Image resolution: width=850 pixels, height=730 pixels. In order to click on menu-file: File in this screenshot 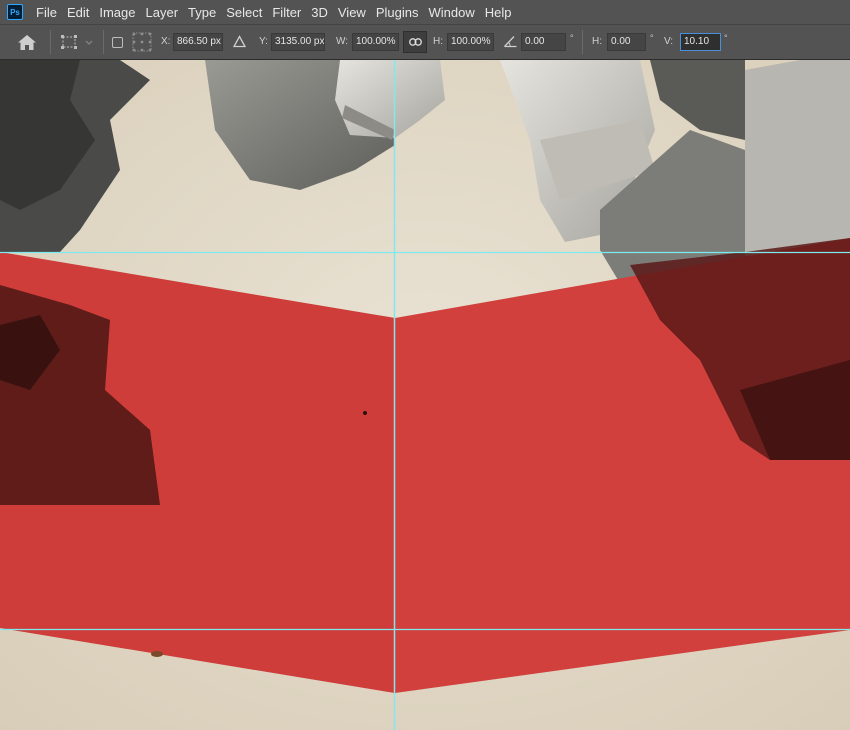, I will do `click(46, 12)`.